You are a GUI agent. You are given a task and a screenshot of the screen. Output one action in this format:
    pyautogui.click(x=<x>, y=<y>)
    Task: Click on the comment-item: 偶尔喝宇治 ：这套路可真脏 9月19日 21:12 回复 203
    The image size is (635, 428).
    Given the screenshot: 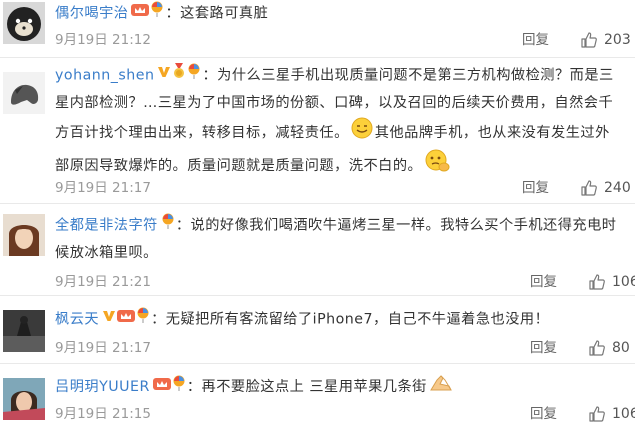 What is the action you would take?
    pyautogui.click(x=317, y=29)
    